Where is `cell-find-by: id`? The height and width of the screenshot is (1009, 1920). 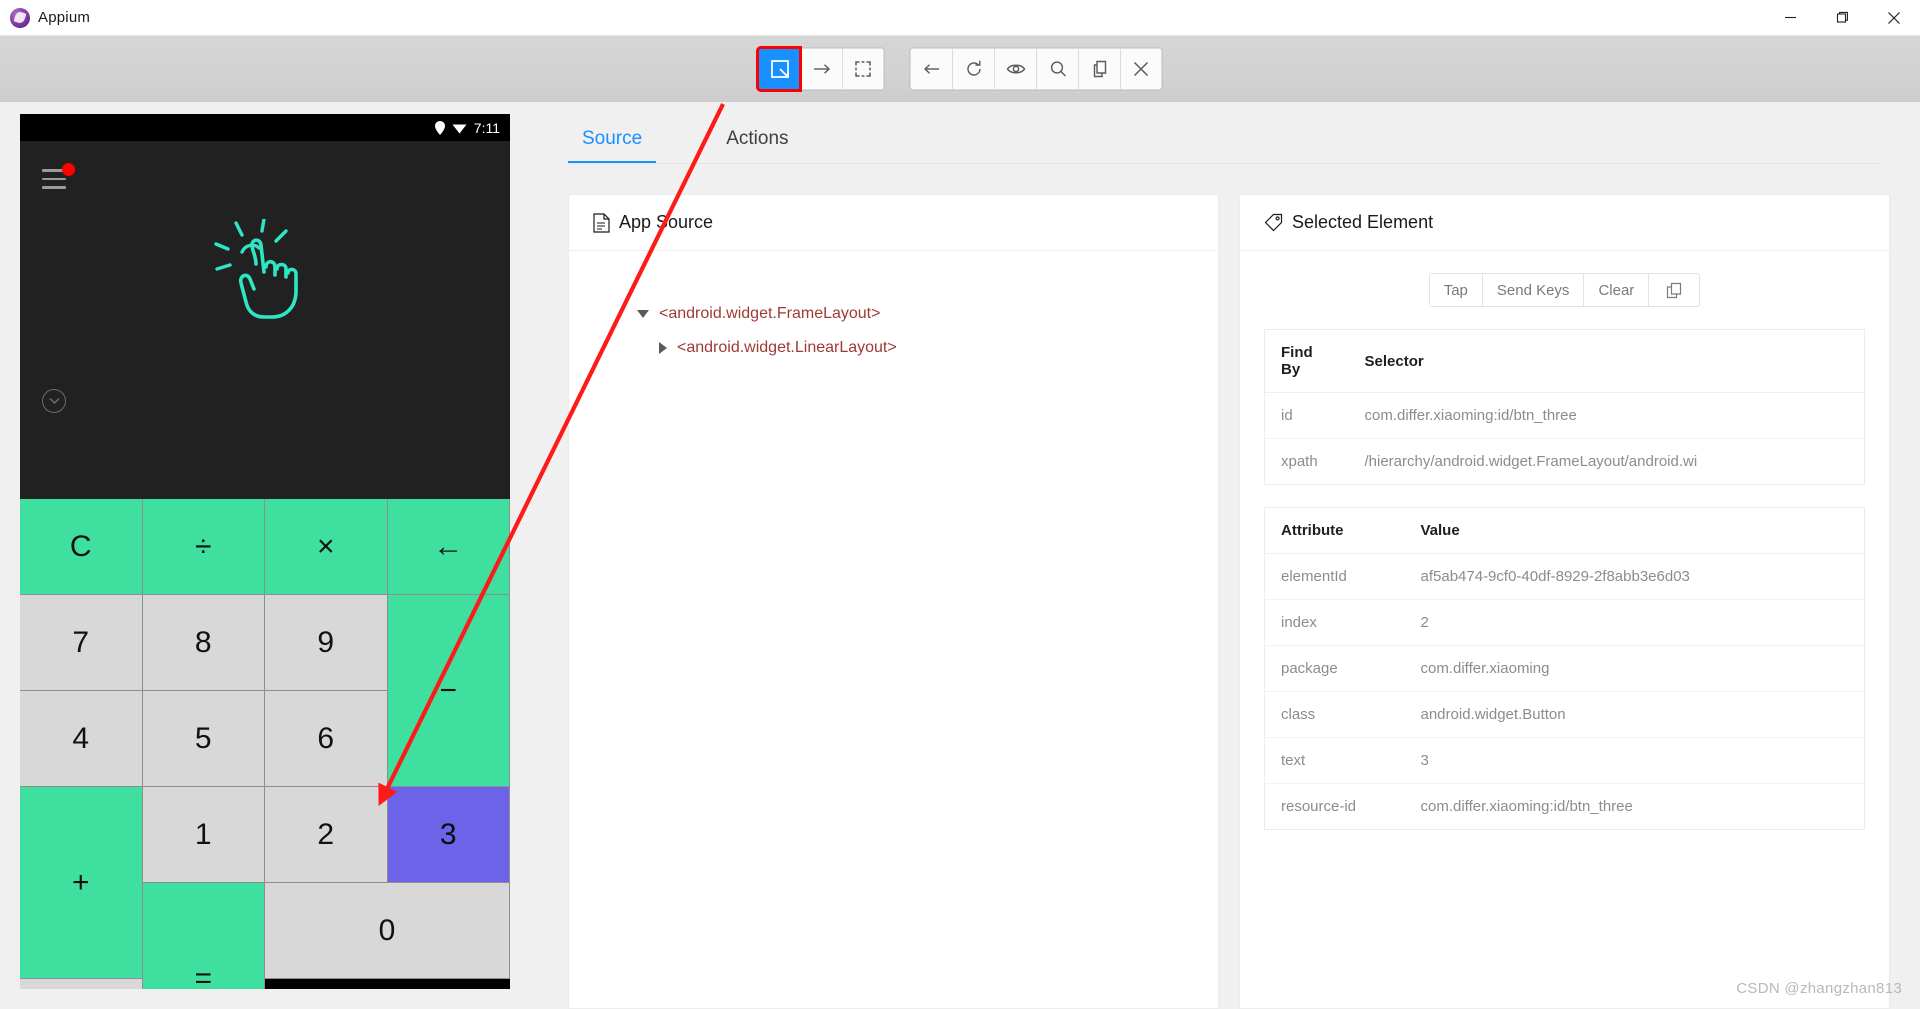
cell-find-by: id is located at coordinates (1306, 415).